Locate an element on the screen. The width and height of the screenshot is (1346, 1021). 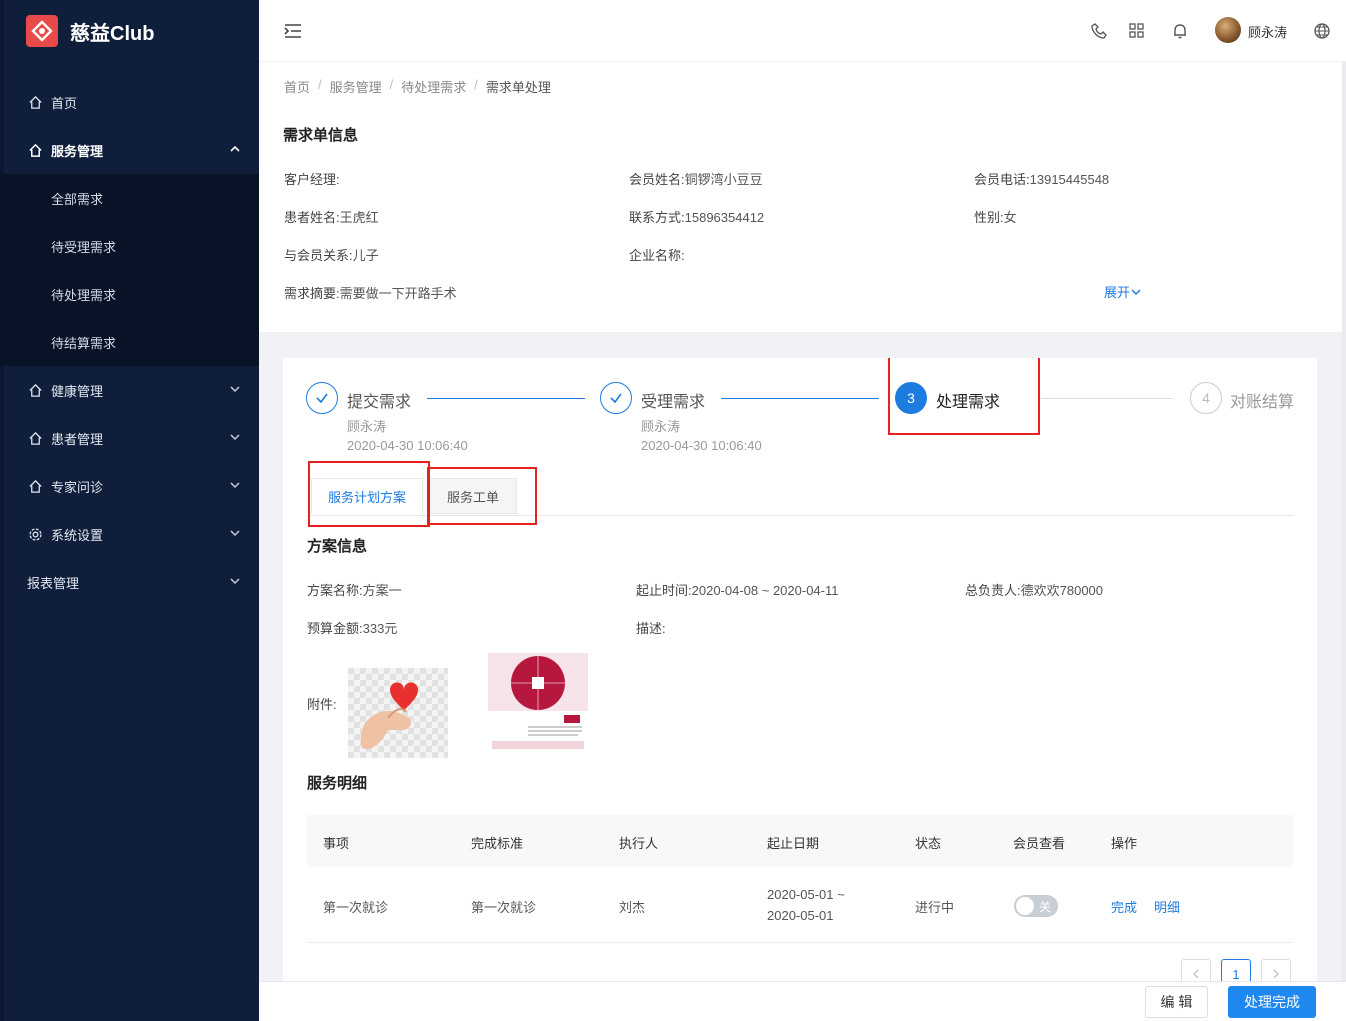
detail-link: 明细 is located at coordinates (1167, 906).